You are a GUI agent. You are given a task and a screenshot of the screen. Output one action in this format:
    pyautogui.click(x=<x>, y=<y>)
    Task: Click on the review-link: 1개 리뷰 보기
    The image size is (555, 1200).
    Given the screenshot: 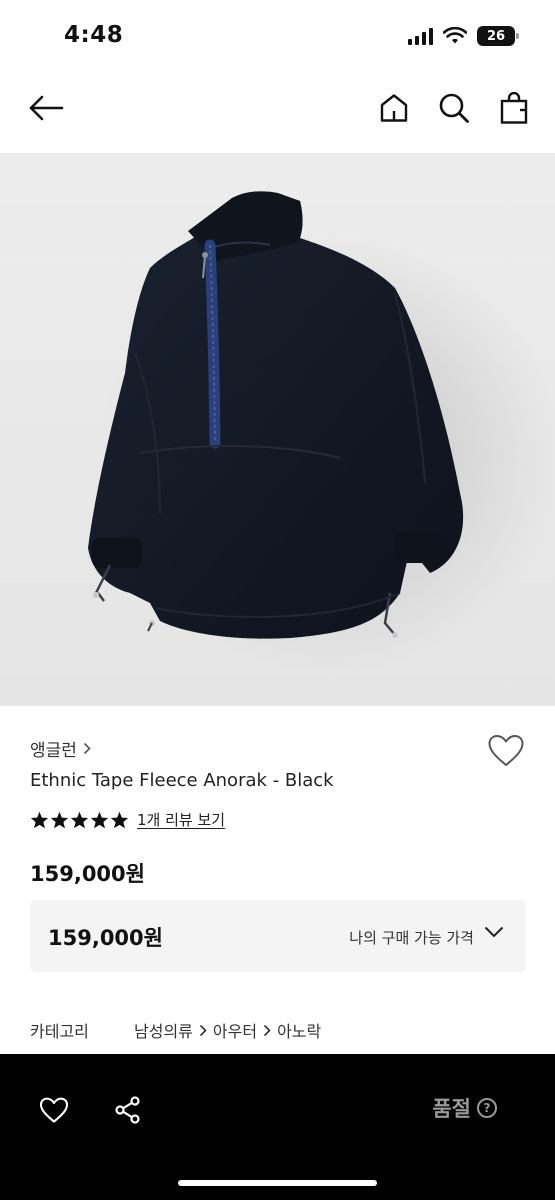 What is the action you would take?
    pyautogui.click(x=181, y=819)
    